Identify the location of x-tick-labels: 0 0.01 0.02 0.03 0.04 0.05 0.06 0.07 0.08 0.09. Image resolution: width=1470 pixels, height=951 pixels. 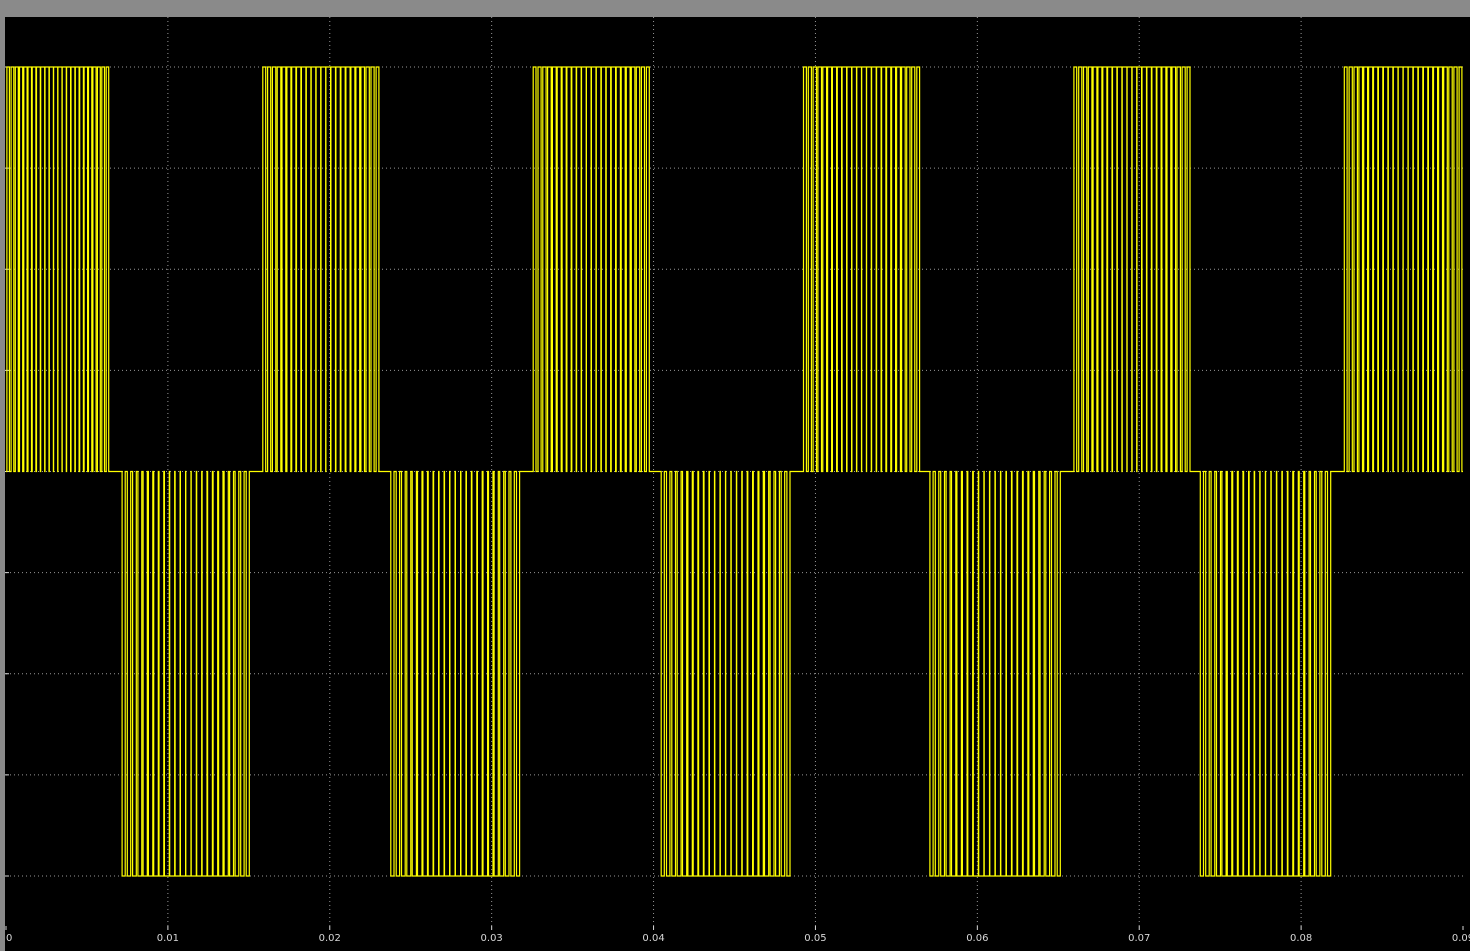
(737, 935).